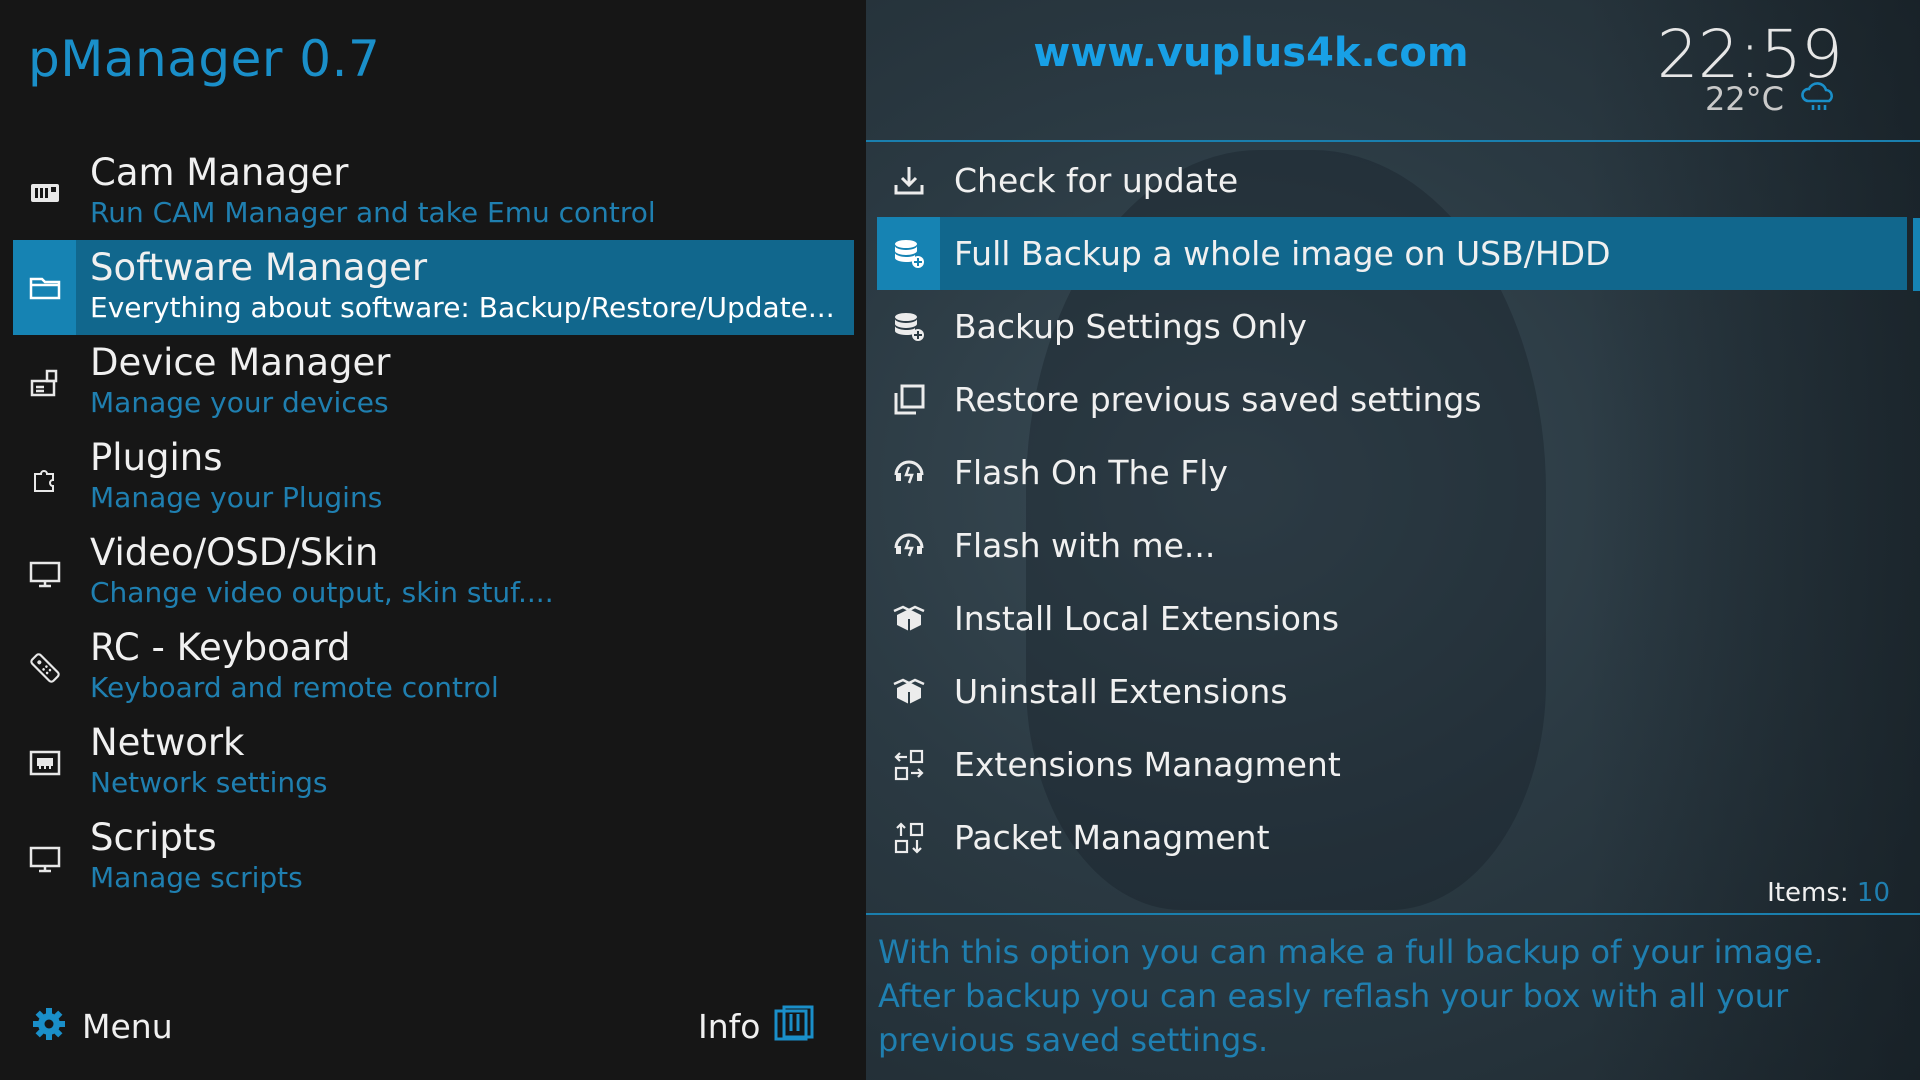 The width and height of the screenshot is (1920, 1080). Describe the element at coordinates (908, 180) in the screenshot. I see `download-icon` at that location.